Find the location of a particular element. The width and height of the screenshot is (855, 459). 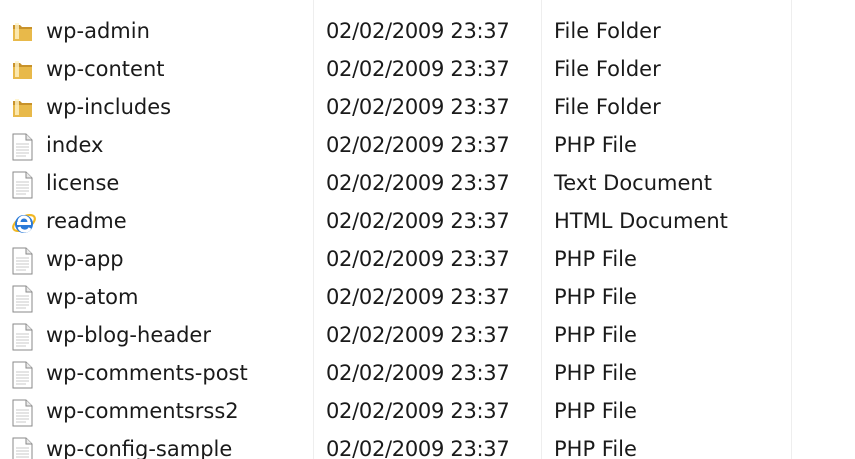

file-name: wp-config-sample is located at coordinates (139, 448).